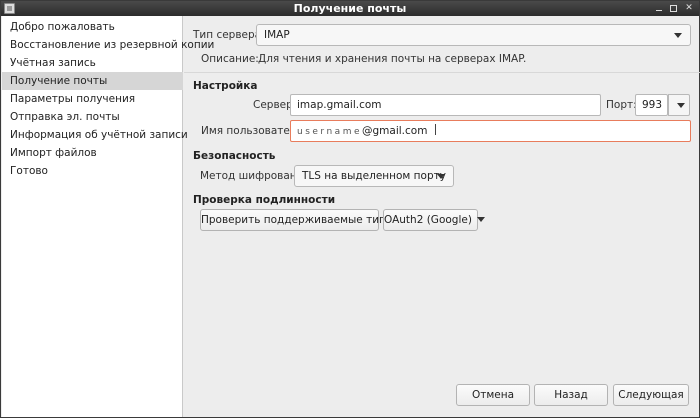 This screenshot has height=418, width=700. What do you see at coordinates (659, 8) in the screenshot?
I see `minimize-icon` at bounding box center [659, 8].